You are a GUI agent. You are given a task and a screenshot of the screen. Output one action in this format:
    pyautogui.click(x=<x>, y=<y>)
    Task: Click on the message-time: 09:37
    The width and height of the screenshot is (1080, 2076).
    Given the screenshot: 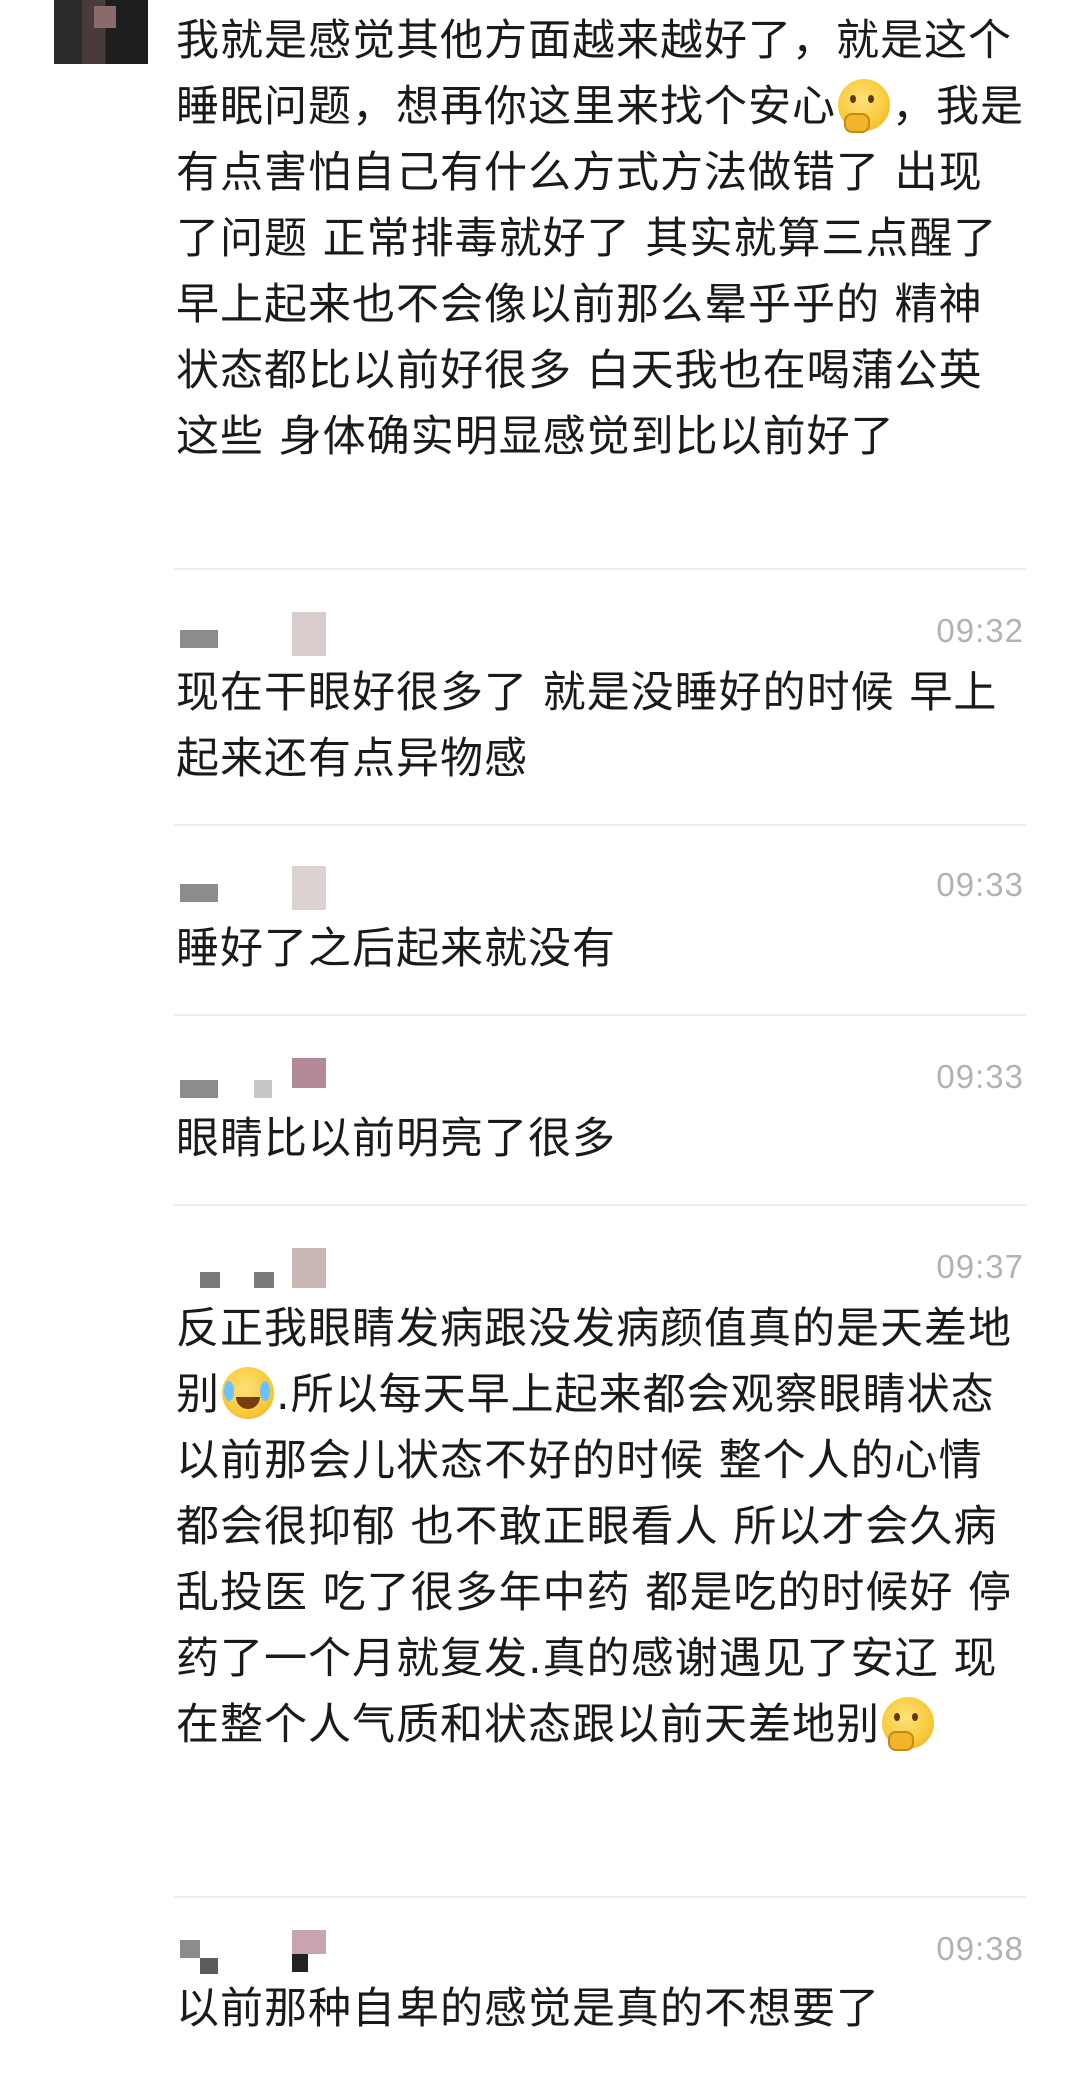 What is the action you would take?
    pyautogui.click(x=980, y=1266)
    